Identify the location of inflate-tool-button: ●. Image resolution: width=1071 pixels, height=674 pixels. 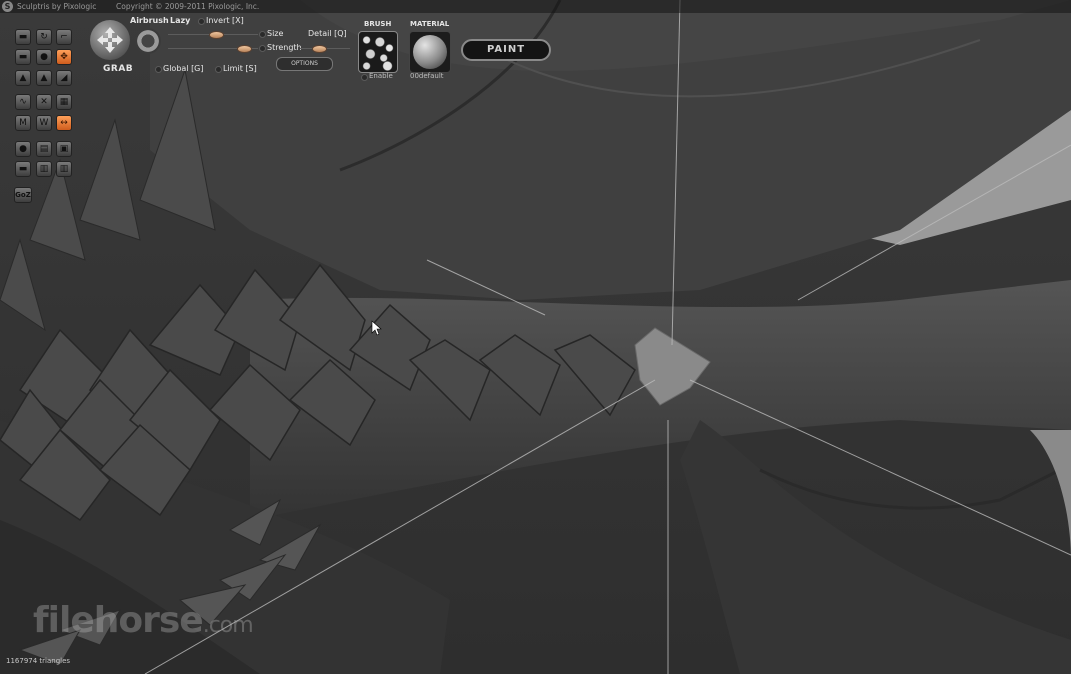
(44, 57).